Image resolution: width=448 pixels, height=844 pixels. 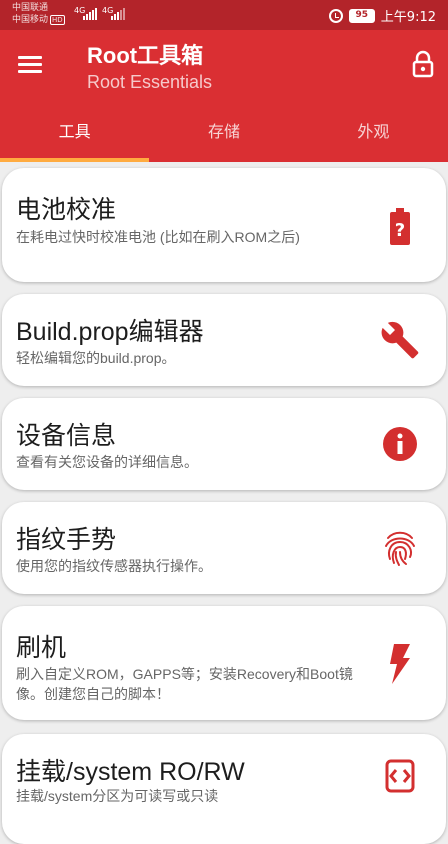 I want to click on menu-icon, so click(x=31, y=65).